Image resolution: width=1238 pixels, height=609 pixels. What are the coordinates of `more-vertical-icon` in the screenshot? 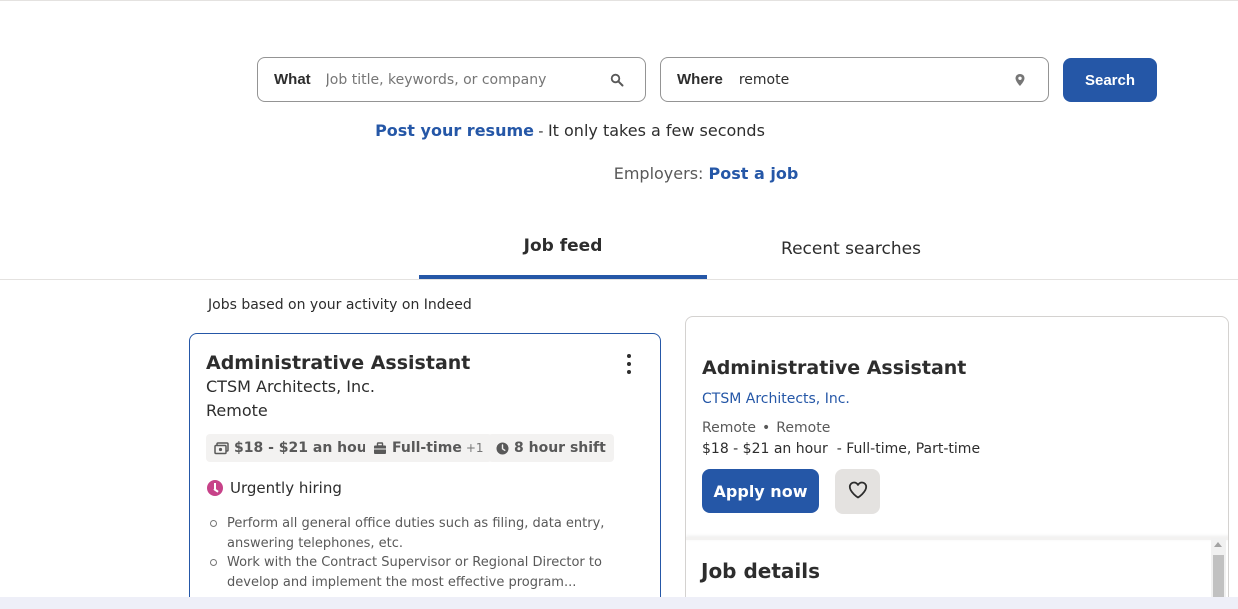 It's located at (629, 364).